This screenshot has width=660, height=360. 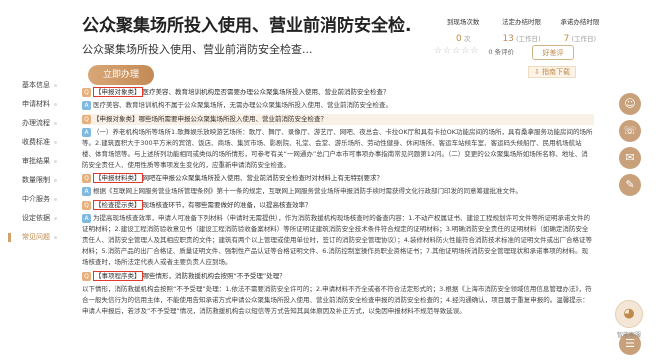 I want to click on sidebar-item-materials: 申请材料, so click(x=30, y=104).